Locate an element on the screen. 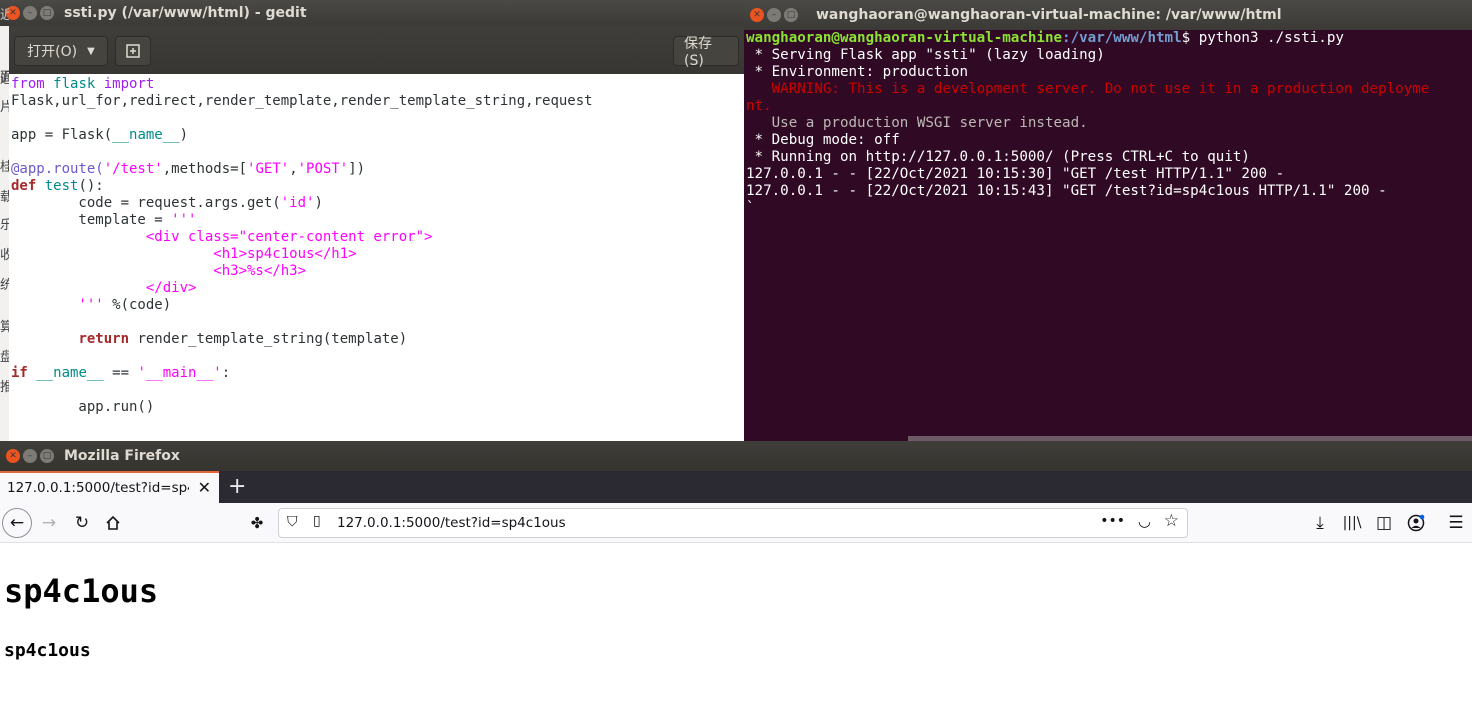 This screenshot has width=1472, height=709. chevron-down-icon: ▼ is located at coordinates (91, 51).